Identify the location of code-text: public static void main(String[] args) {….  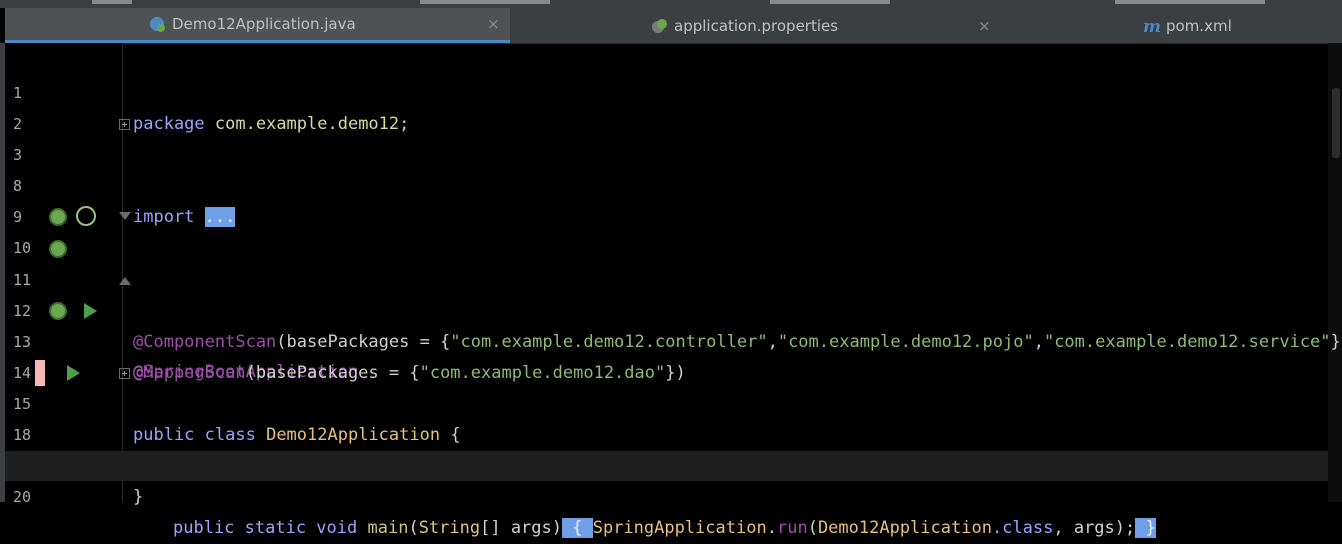
(664, 528).